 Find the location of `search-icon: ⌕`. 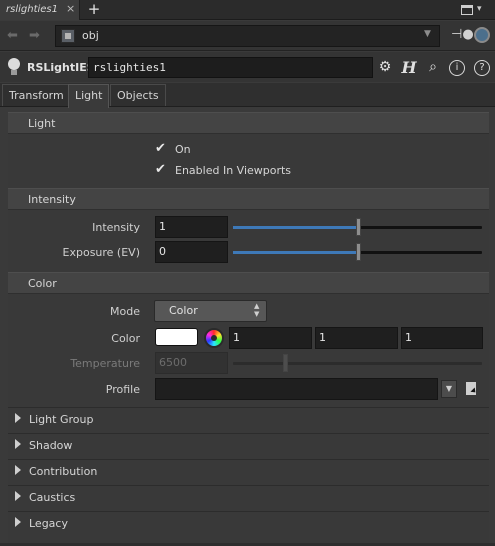

search-icon: ⌕ is located at coordinates (433, 68).